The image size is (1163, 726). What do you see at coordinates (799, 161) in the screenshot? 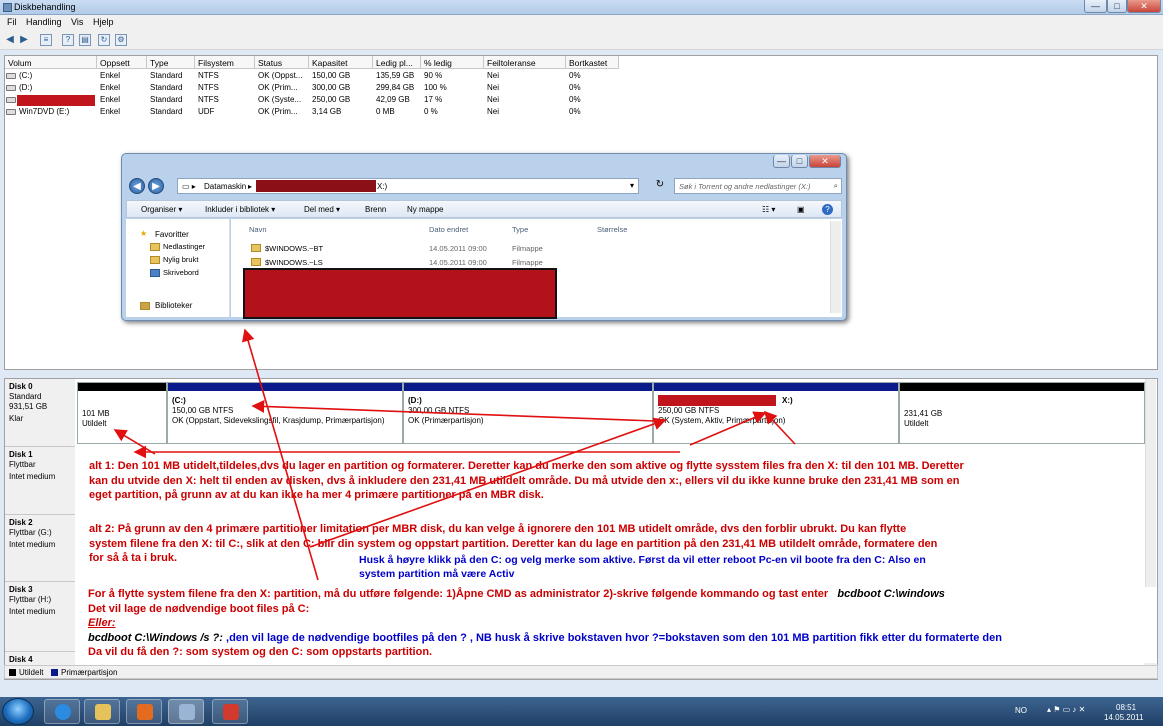
I see `explorer-maximize-button: □` at bounding box center [799, 161].